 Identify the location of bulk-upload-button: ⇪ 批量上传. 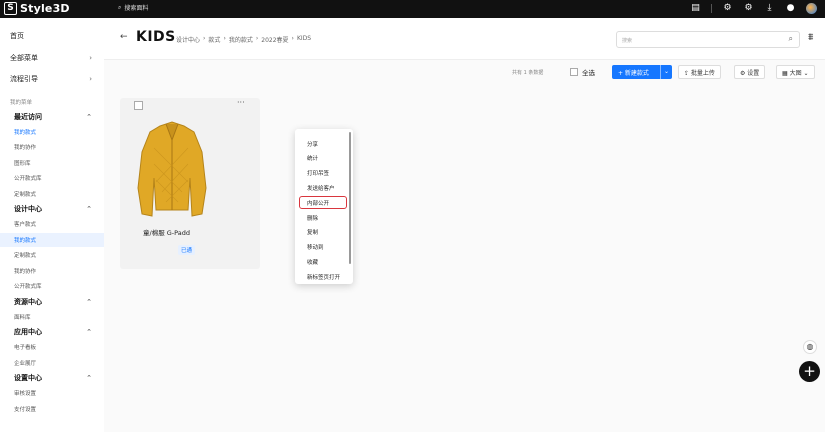
(699, 72).